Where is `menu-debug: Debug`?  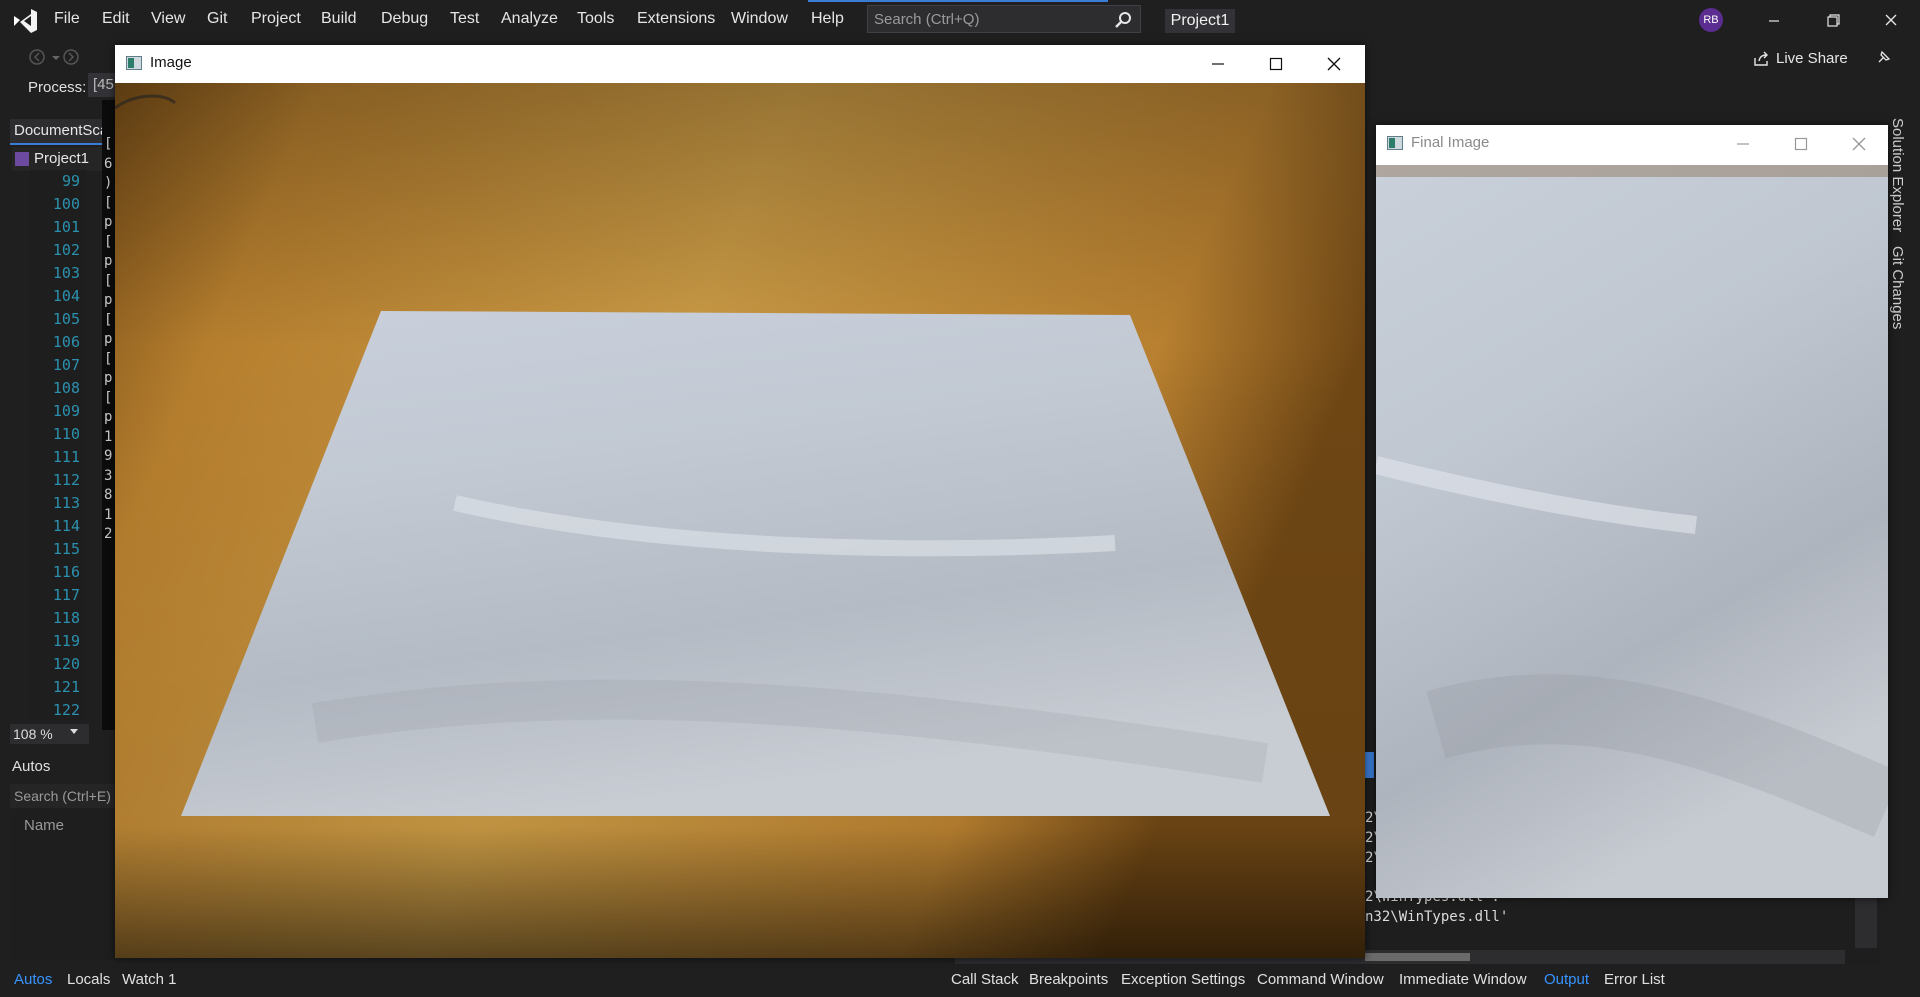
menu-debug: Debug is located at coordinates (404, 19).